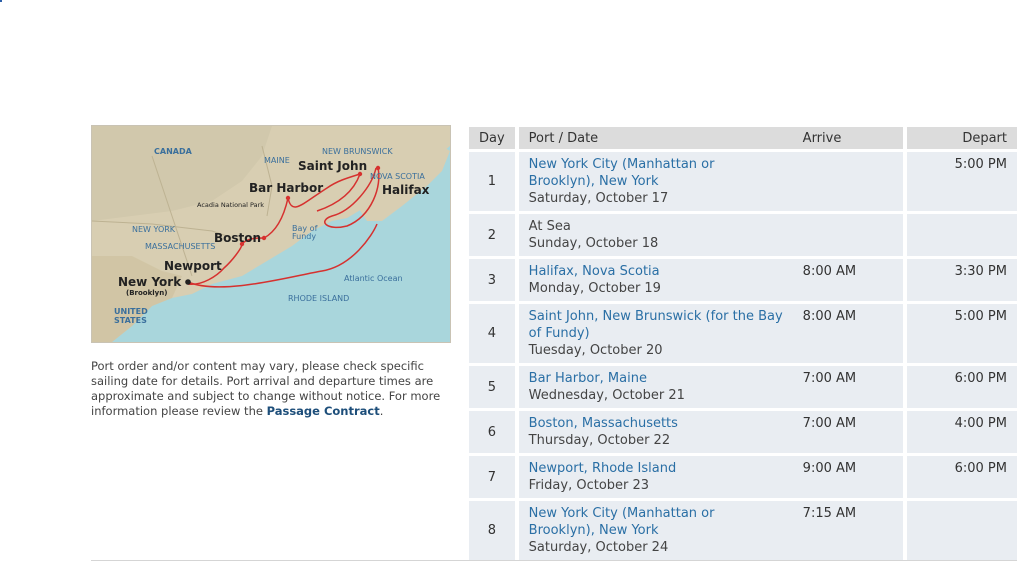  What do you see at coordinates (381, 411) in the screenshot?
I see `notice-end: .` at bounding box center [381, 411].